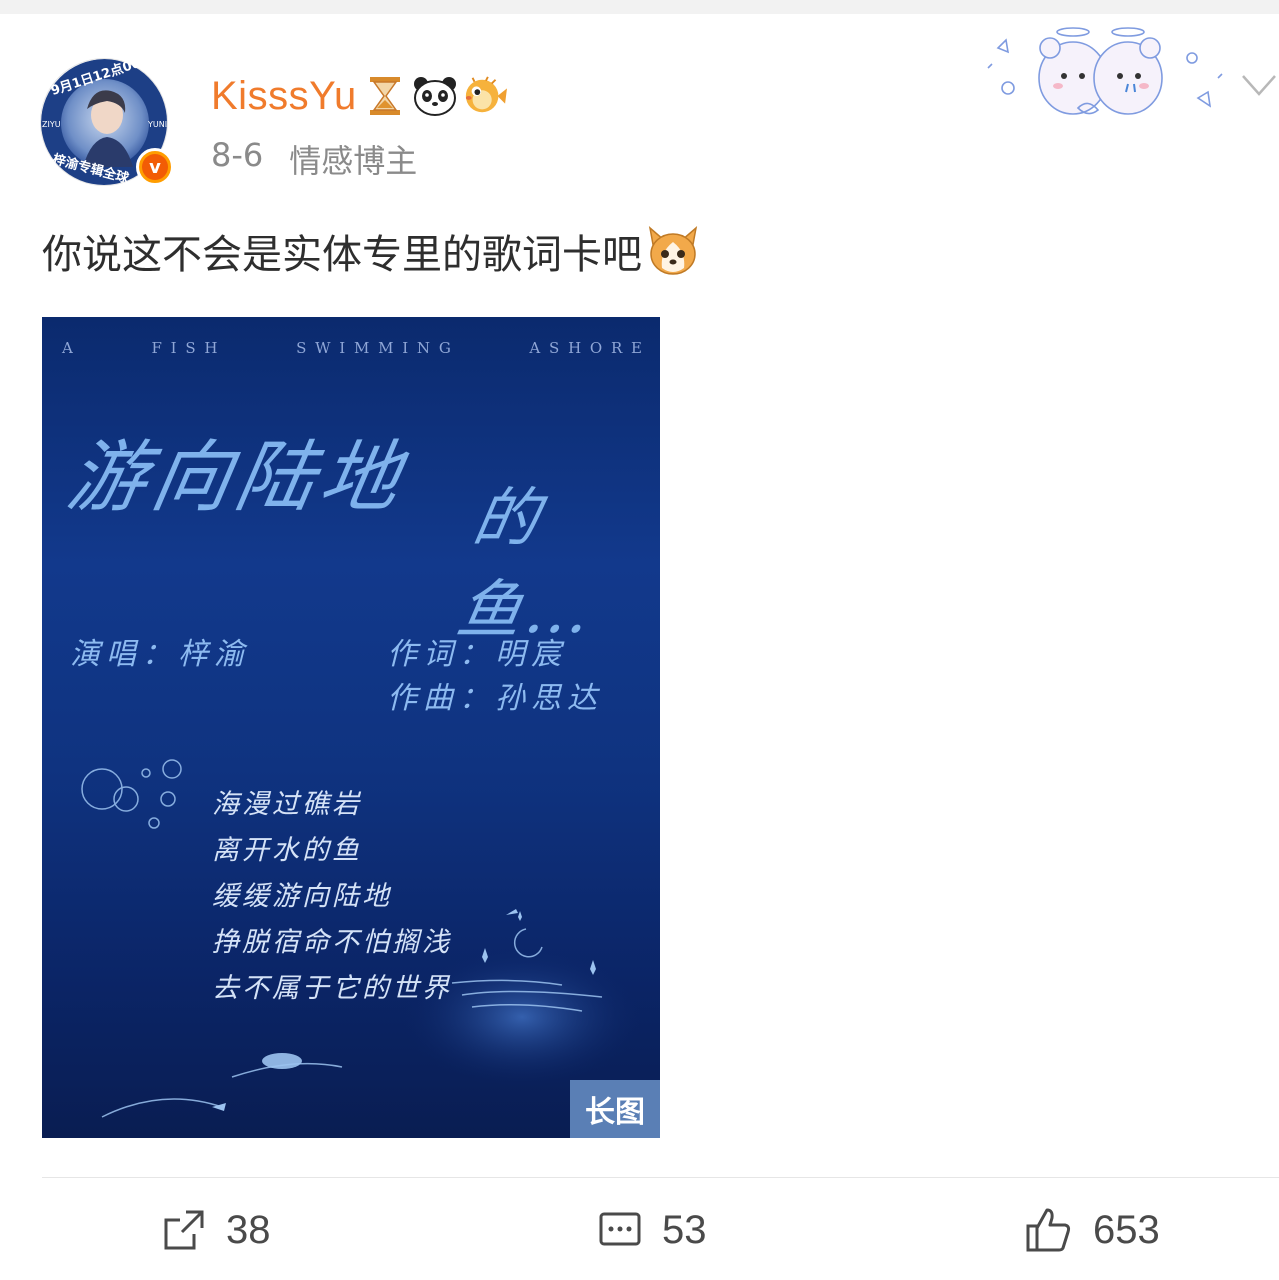  I want to click on poster-top-word-4: A S H O R E, so click(586, 348).